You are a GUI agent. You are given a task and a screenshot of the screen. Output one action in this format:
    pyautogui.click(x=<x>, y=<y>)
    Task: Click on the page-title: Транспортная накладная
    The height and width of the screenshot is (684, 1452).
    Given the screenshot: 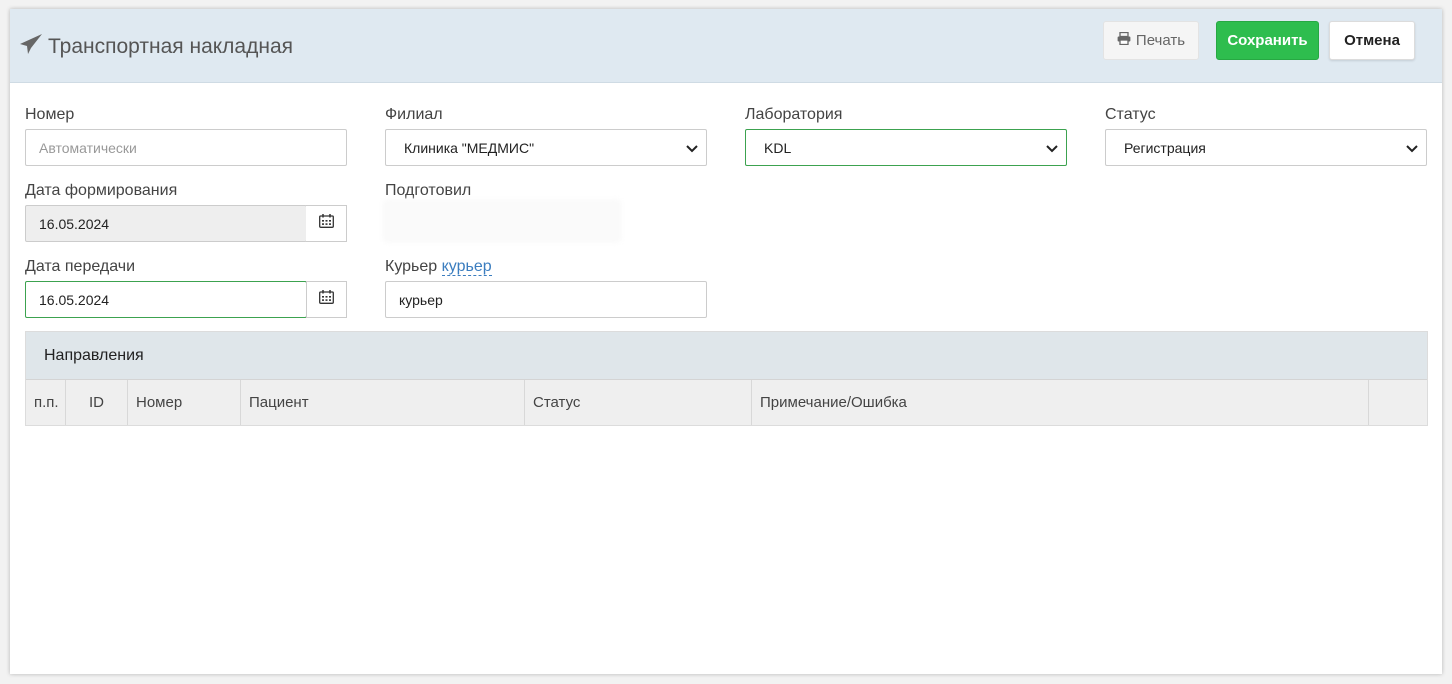 What is the action you would take?
    pyautogui.click(x=156, y=47)
    